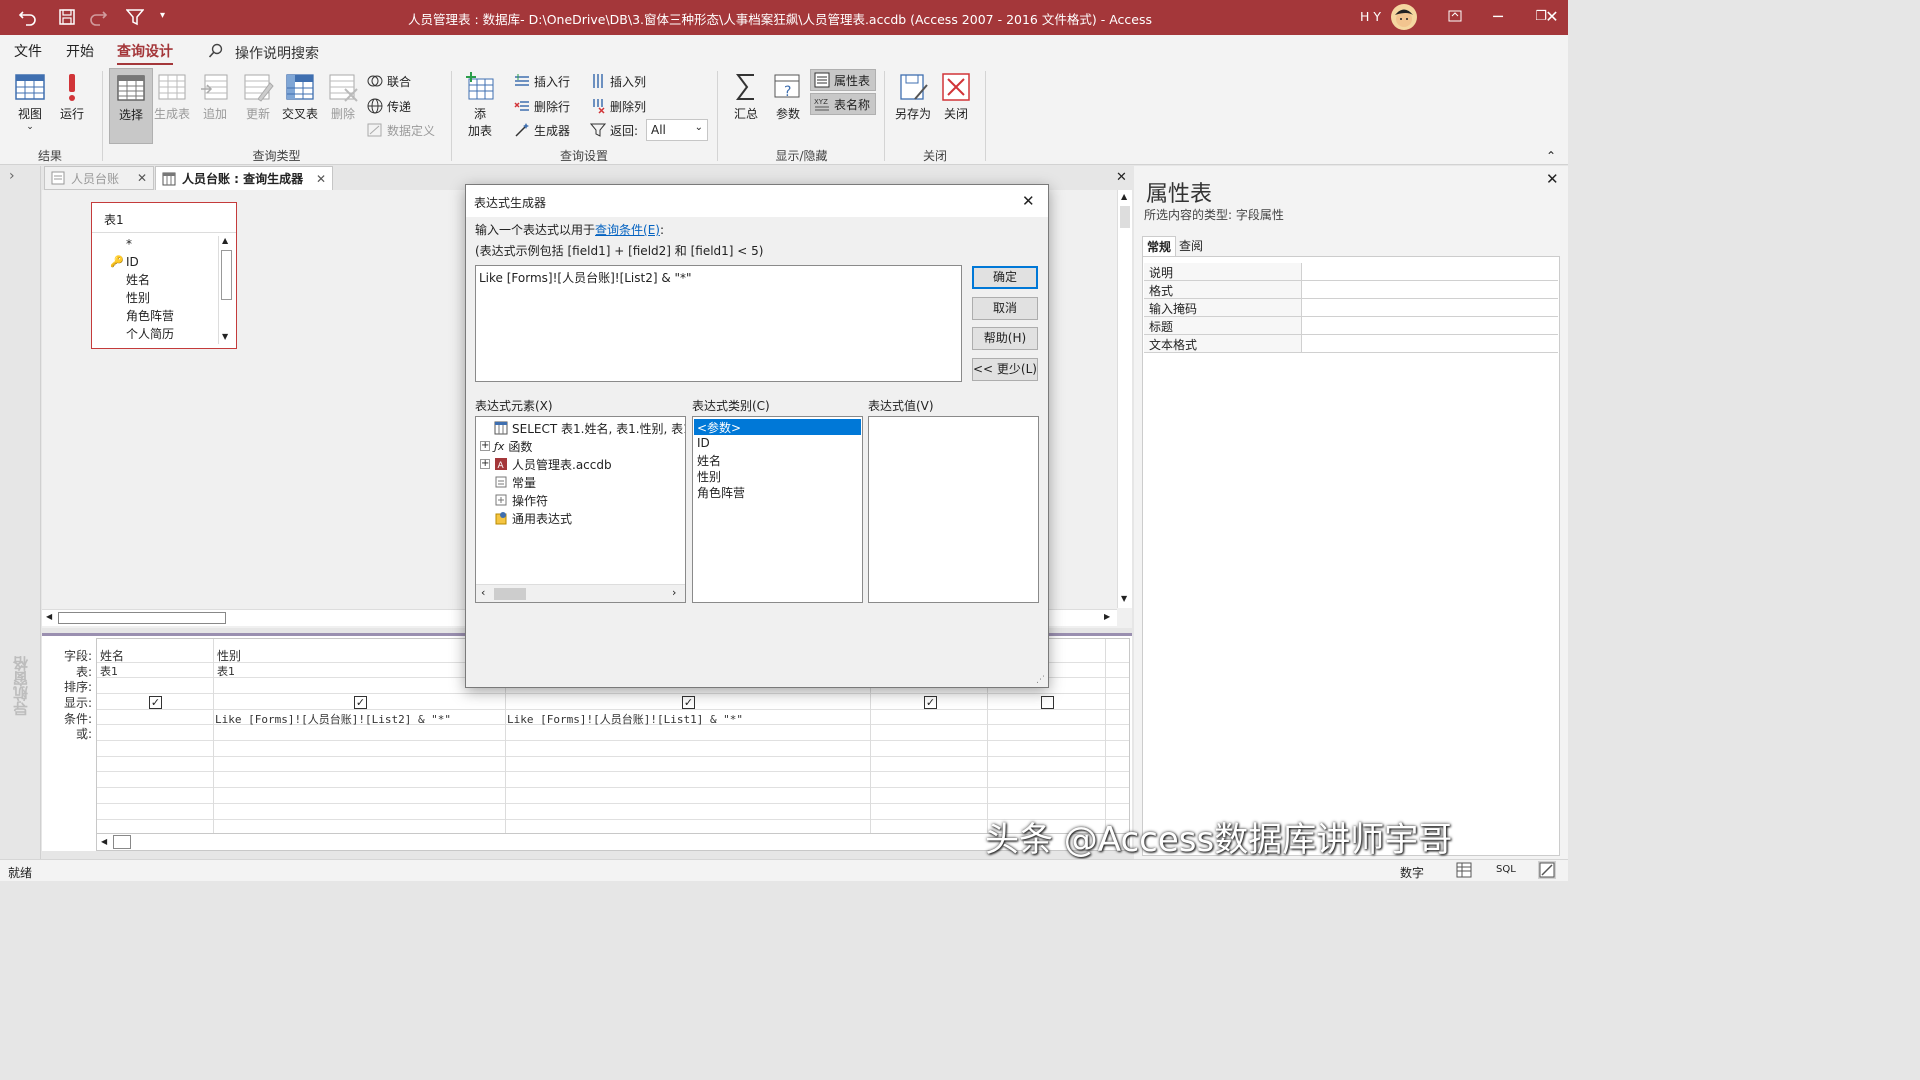 The image size is (1920, 1080). I want to click on datasheet-view-icon, so click(1464, 870).